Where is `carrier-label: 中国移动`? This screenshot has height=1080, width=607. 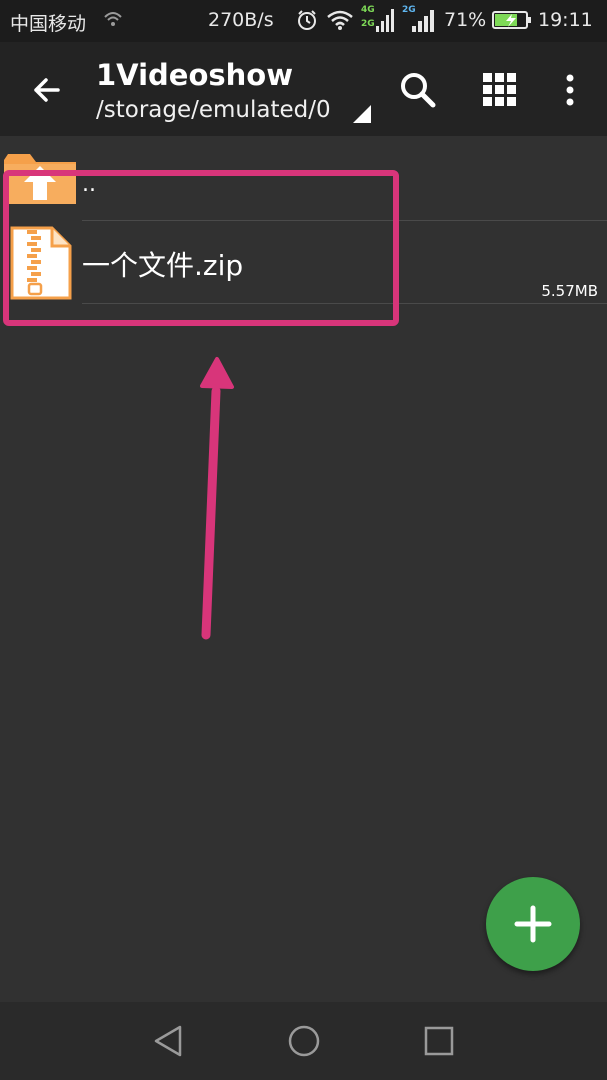
carrier-label: 中国移动 is located at coordinates (48, 24).